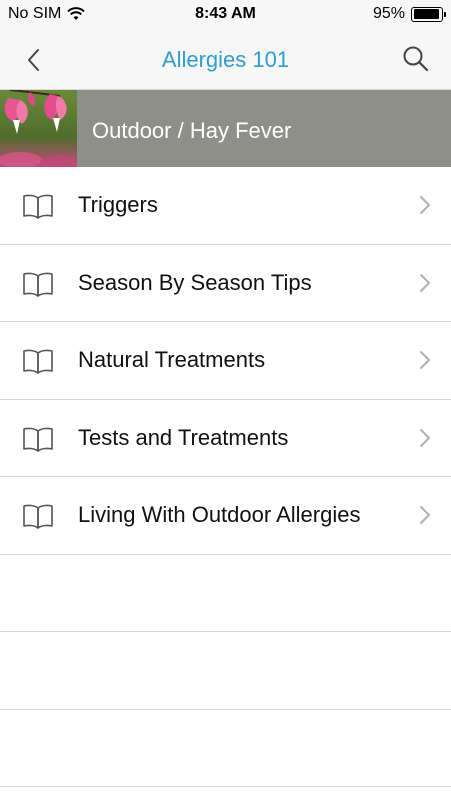 This screenshot has height=800, width=451. I want to click on topic-row: Season By Season Tips, so click(225, 283).